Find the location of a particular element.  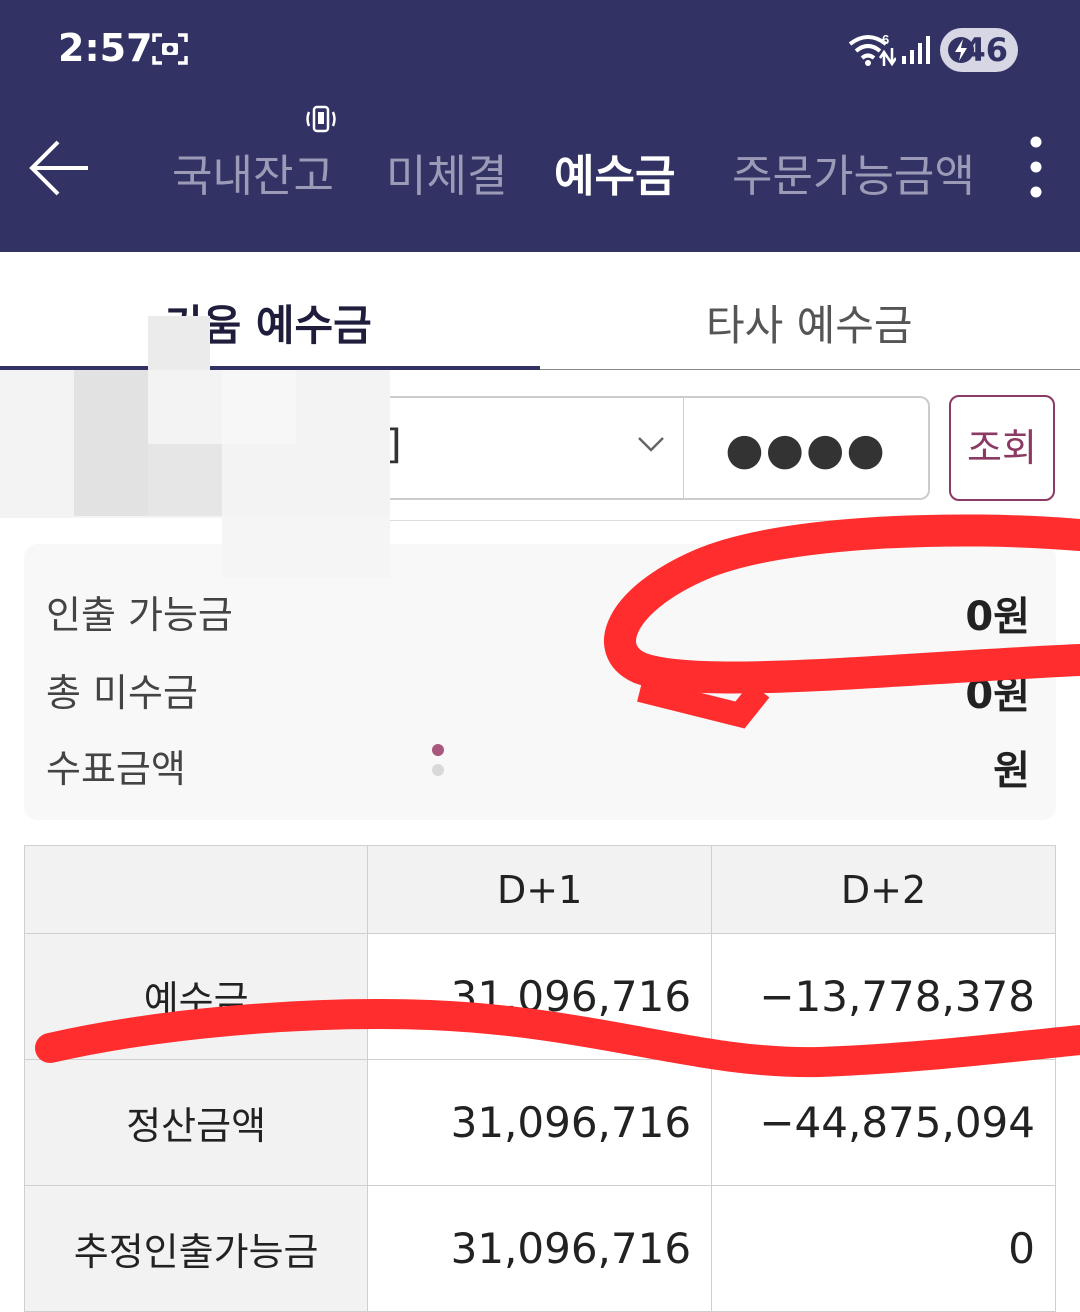

table-header-d2: D+2 is located at coordinates (883, 889).